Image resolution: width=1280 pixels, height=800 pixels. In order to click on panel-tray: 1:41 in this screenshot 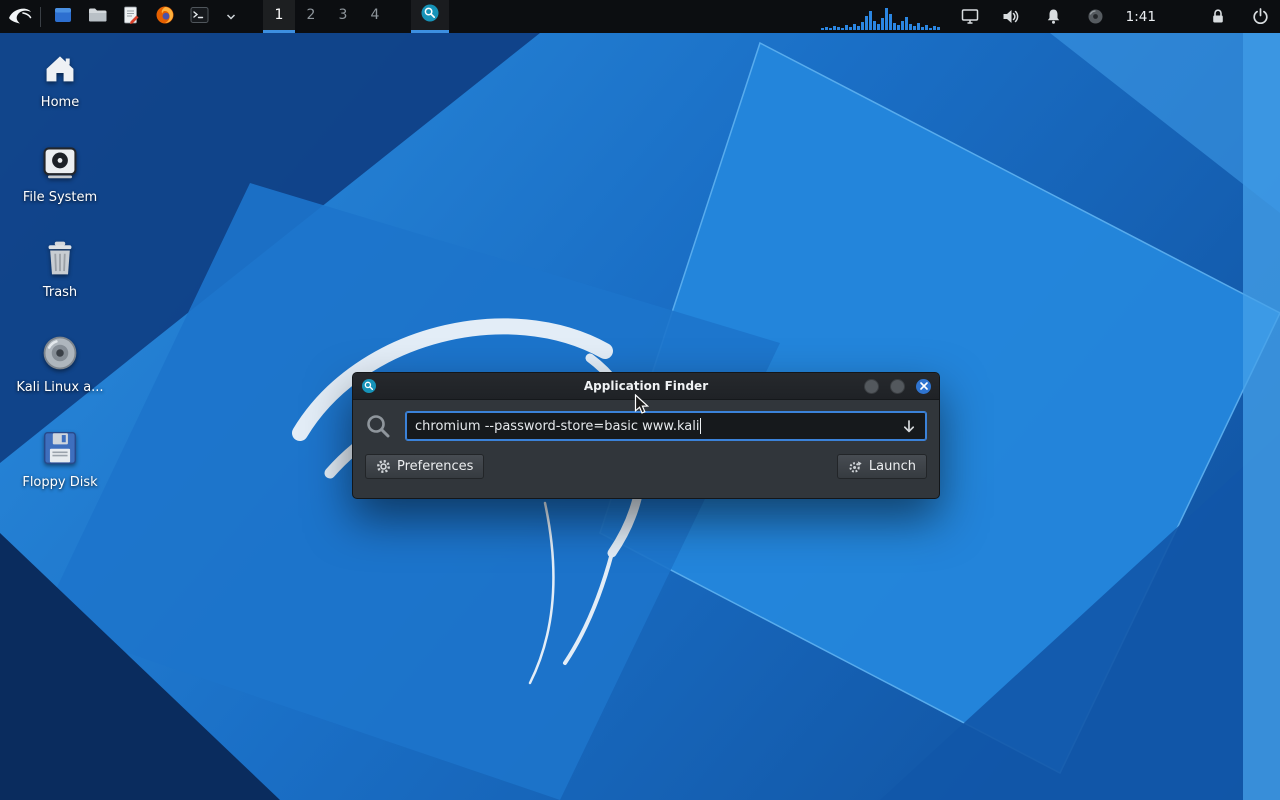, I will do `click(1046, 16)`.